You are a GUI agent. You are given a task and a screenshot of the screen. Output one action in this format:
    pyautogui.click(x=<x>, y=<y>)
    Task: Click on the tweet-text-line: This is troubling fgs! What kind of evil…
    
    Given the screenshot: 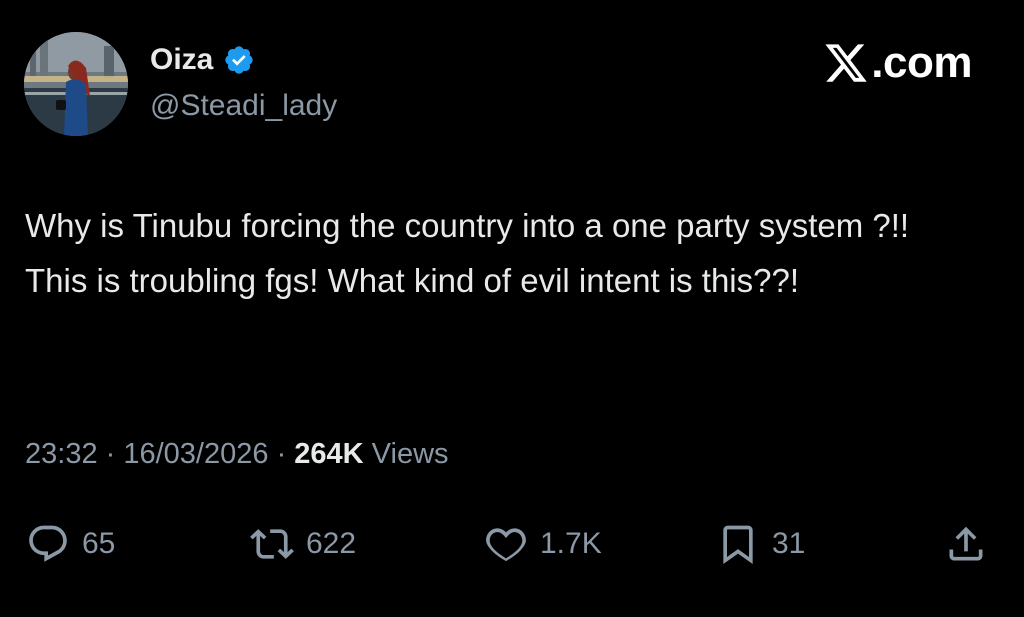 What is the action you would take?
    pyautogui.click(x=412, y=280)
    